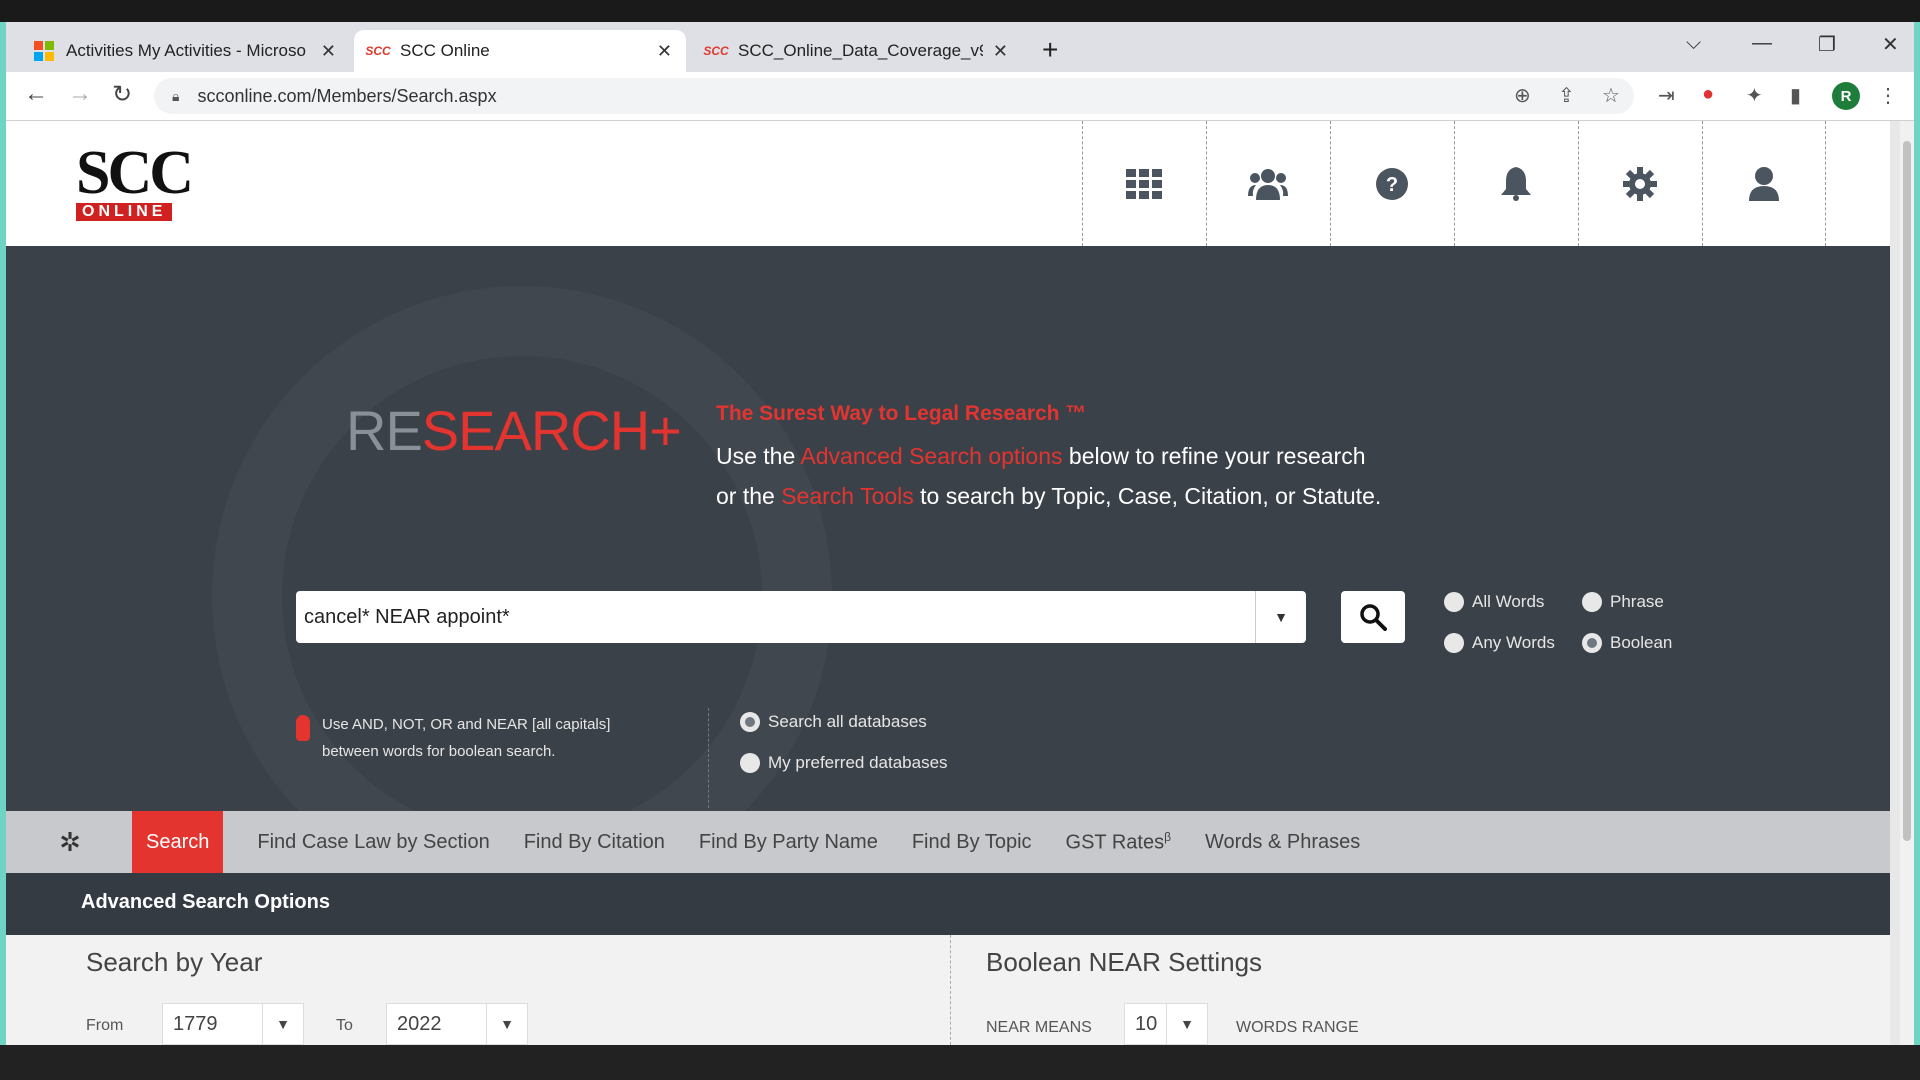 The height and width of the screenshot is (1080, 1920). What do you see at coordinates (373, 842) in the screenshot?
I see `nav-find-case-law-by-section: Find Case Law by Section` at bounding box center [373, 842].